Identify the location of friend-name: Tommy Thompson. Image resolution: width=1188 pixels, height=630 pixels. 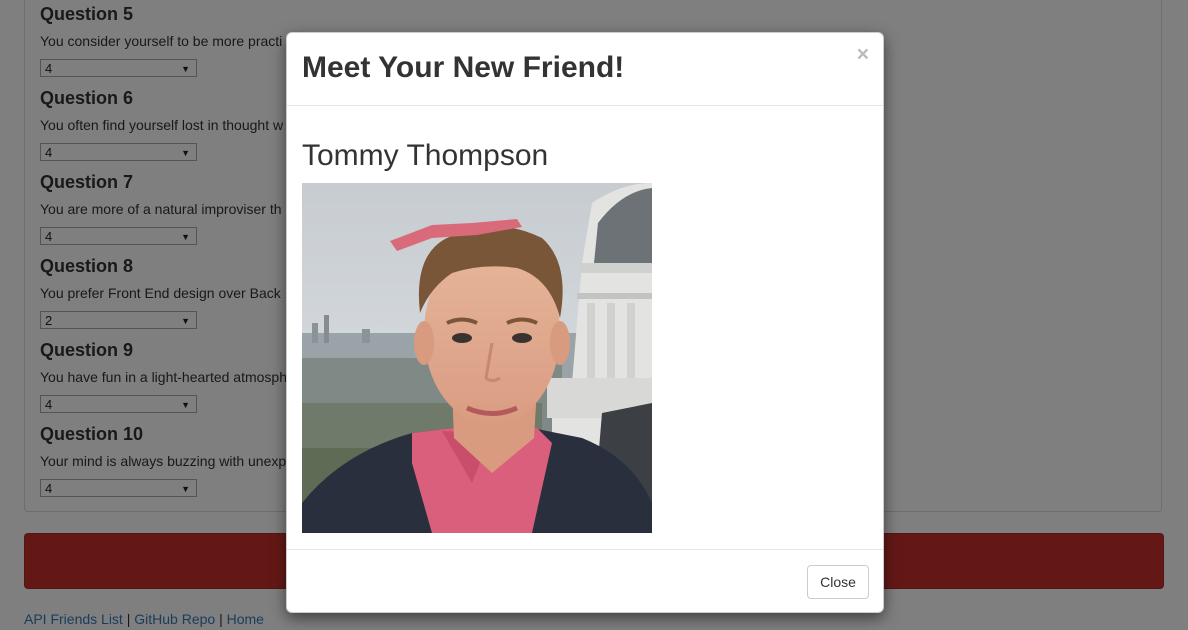
(425, 155).